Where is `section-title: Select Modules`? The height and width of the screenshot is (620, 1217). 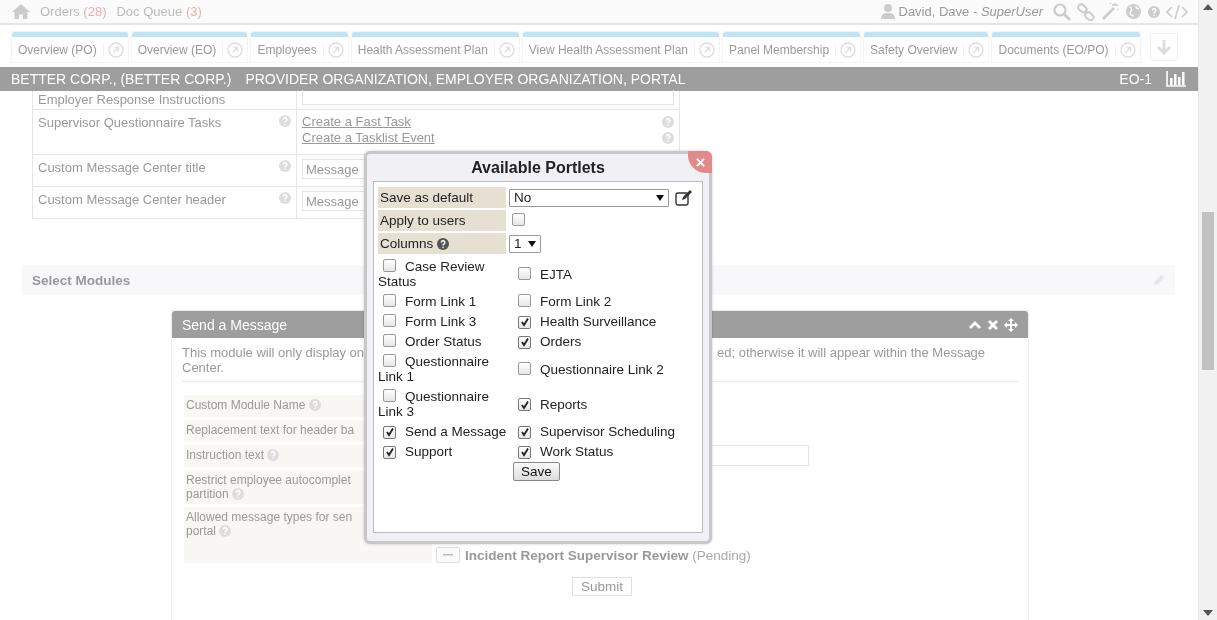 section-title: Select Modules is located at coordinates (81, 280).